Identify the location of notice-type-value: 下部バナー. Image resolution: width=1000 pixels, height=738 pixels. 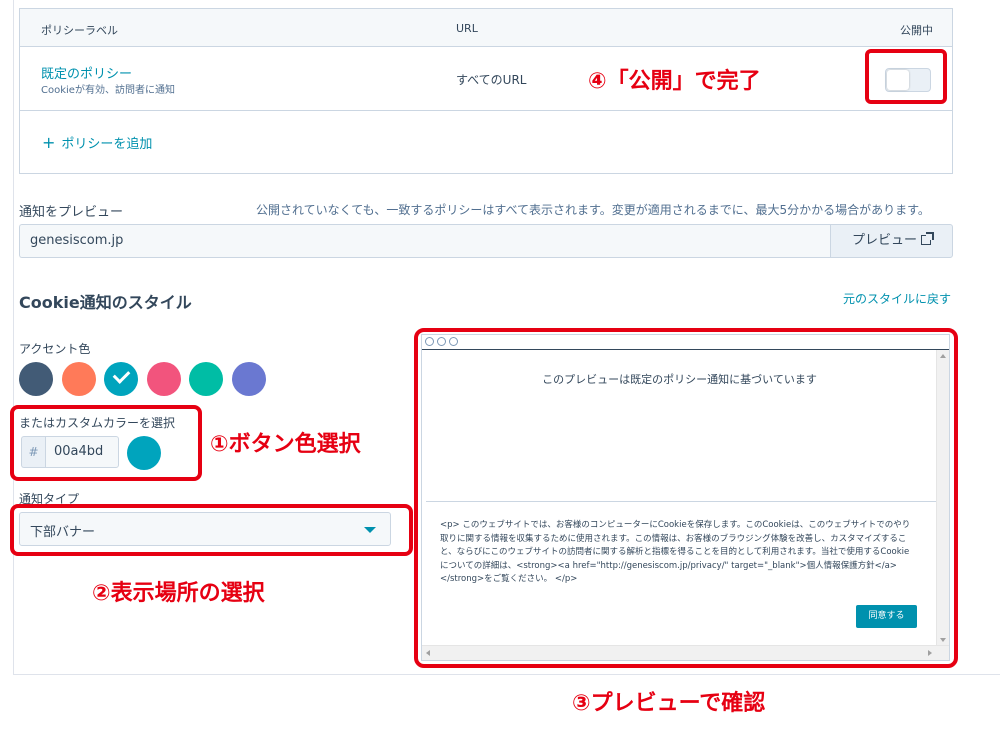
(63, 532).